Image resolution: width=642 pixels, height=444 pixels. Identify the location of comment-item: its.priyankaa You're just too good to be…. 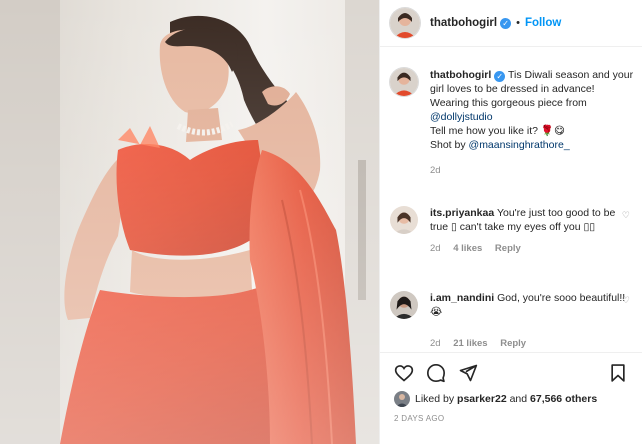
(513, 231).